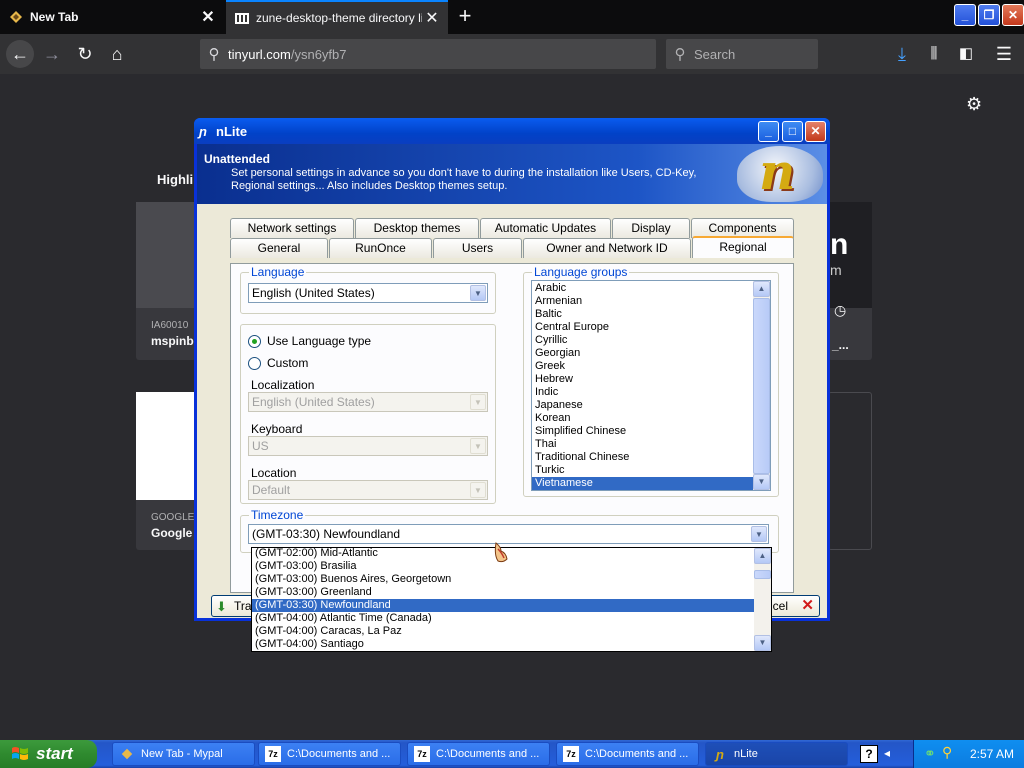 This screenshot has width=1024, height=768. I want to click on list-item: Greek, so click(642, 366).